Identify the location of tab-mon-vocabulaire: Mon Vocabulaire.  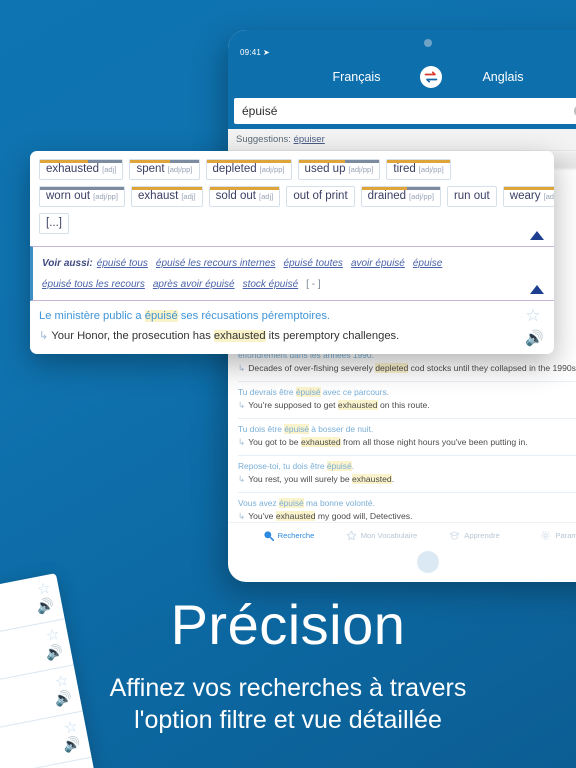
(381, 535).